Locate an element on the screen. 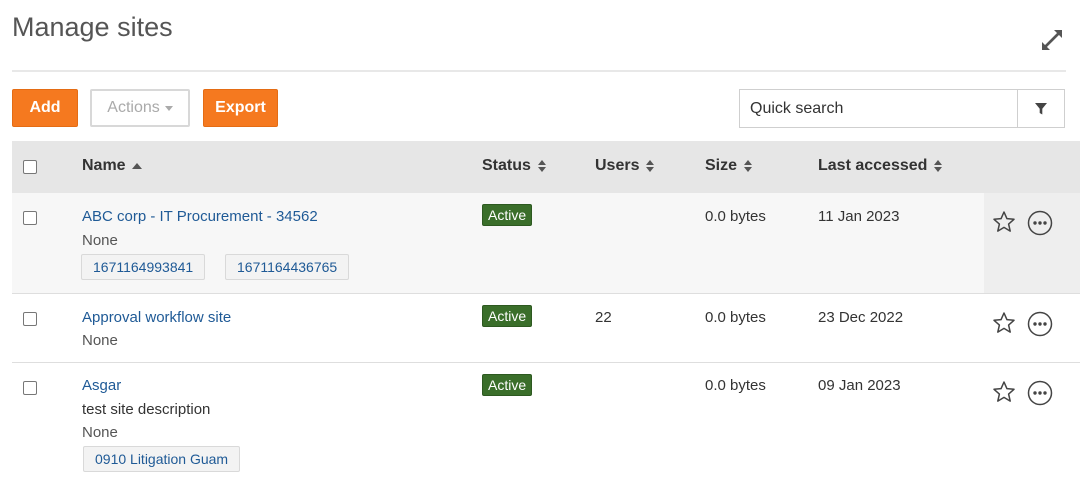 The width and height of the screenshot is (1080, 480). filter-icon is located at coordinates (1041, 108).